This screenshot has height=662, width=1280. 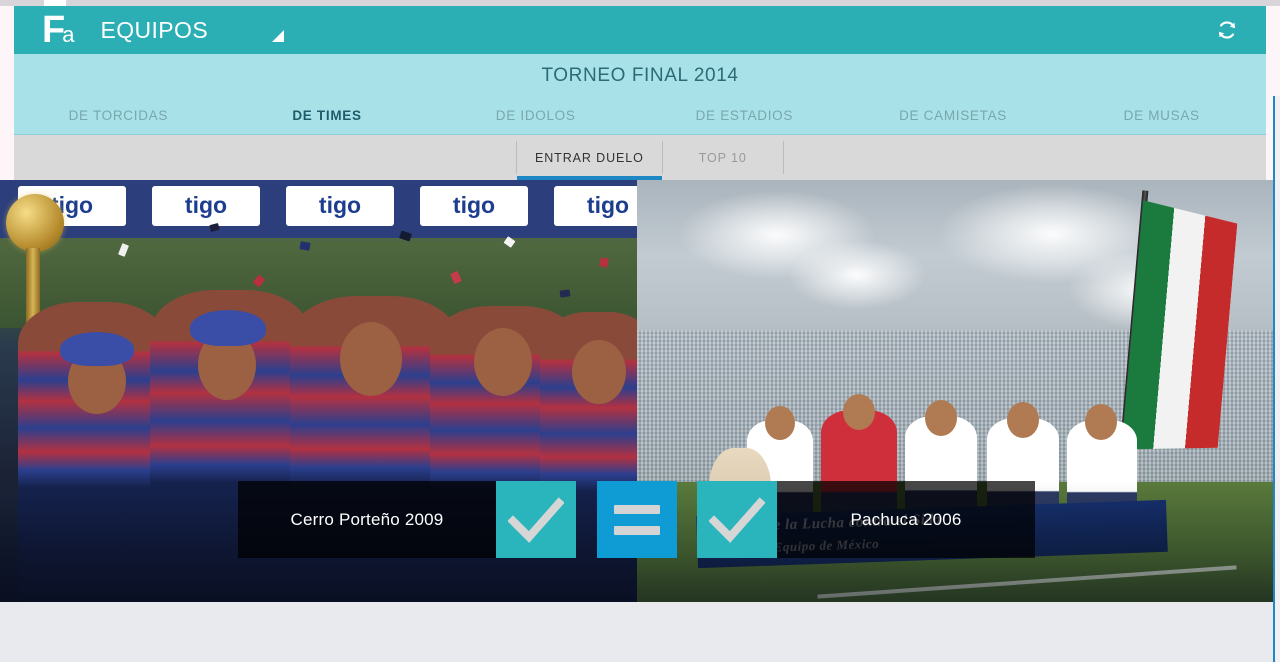 I want to click on vote-right-button, so click(x=737, y=519).